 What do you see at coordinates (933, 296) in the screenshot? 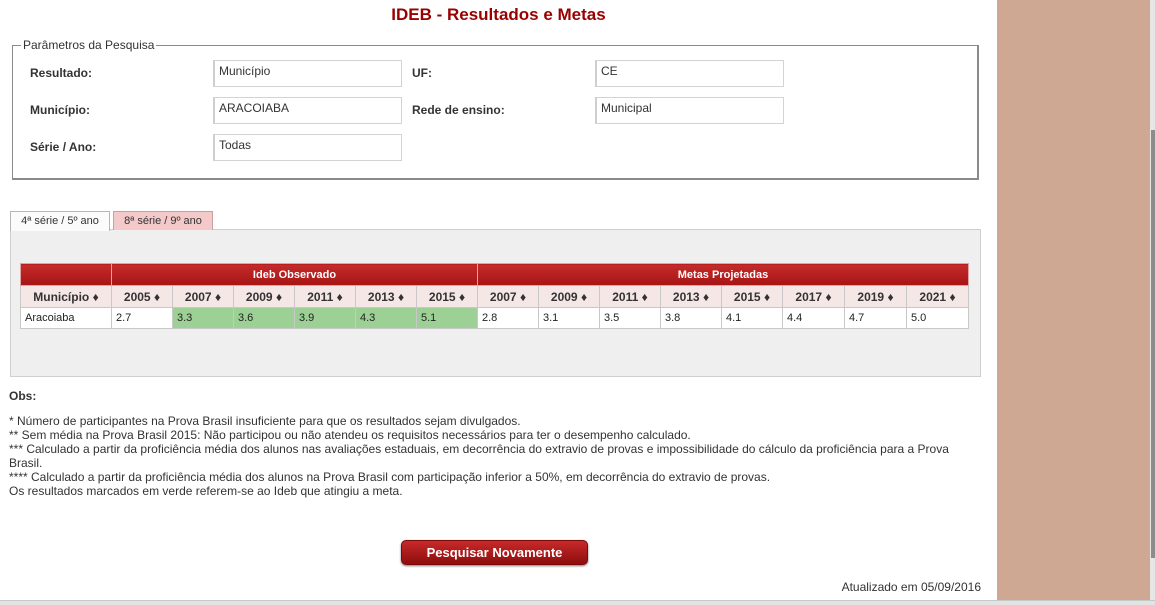
I see `col-header-label: 2021` at bounding box center [933, 296].